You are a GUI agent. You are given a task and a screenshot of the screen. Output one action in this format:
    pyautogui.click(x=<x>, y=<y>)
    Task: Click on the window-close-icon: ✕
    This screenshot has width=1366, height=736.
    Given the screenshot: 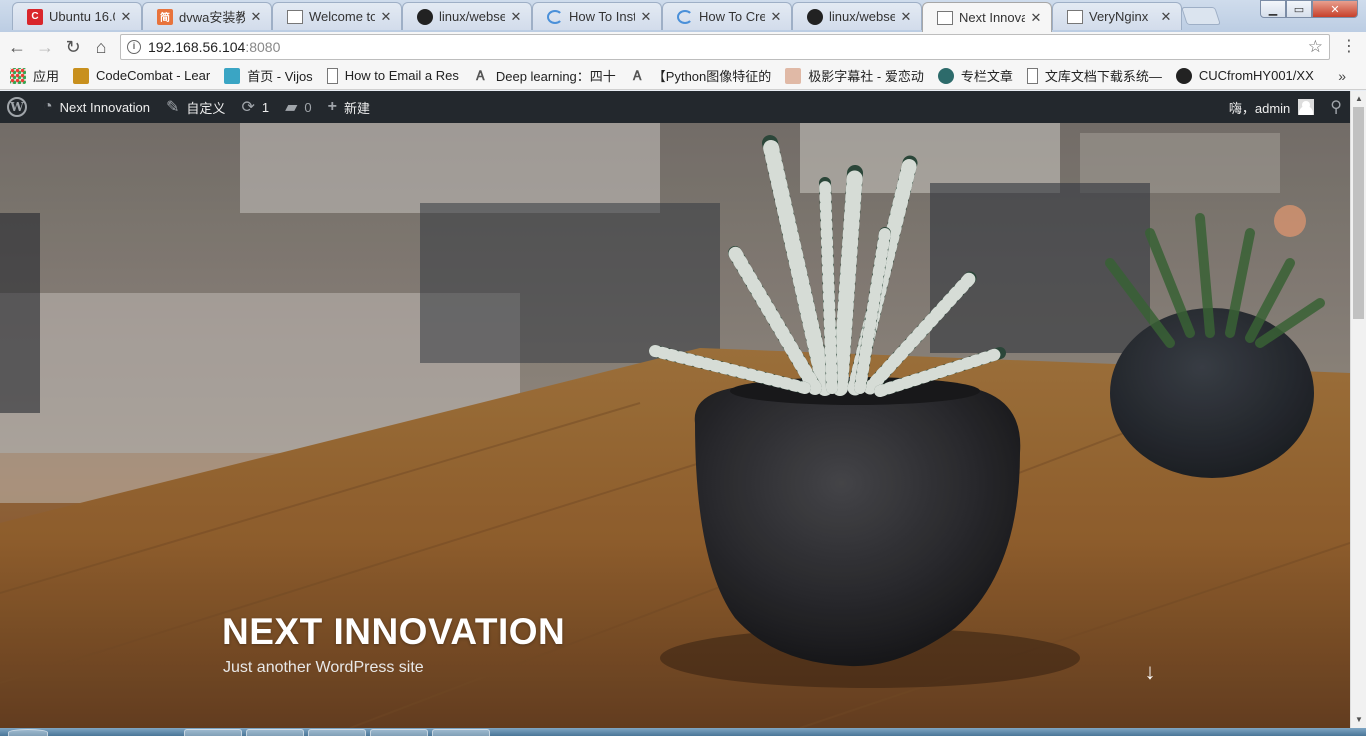 What is the action you would take?
    pyautogui.click(x=1335, y=9)
    